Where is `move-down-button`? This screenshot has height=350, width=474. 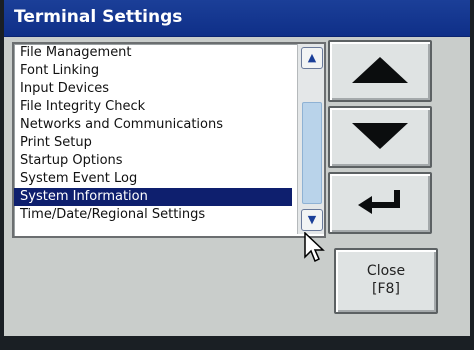 move-down-button is located at coordinates (380, 137).